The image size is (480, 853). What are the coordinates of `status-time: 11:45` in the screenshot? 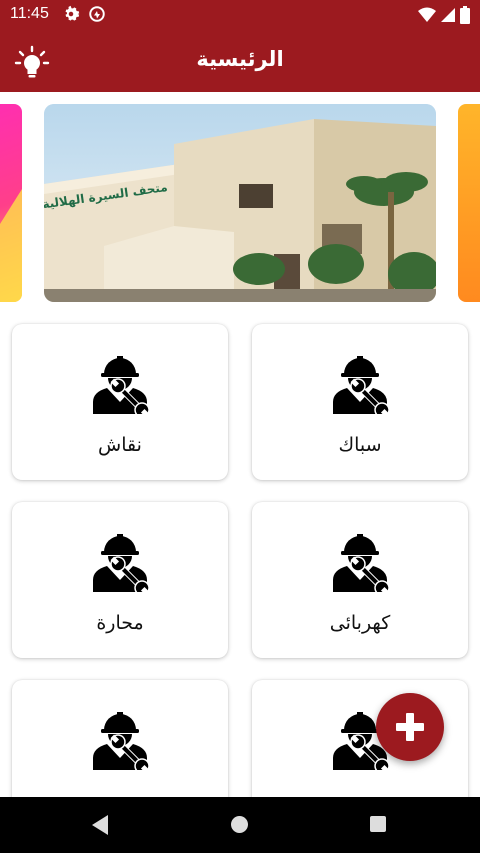 It's located at (29, 13).